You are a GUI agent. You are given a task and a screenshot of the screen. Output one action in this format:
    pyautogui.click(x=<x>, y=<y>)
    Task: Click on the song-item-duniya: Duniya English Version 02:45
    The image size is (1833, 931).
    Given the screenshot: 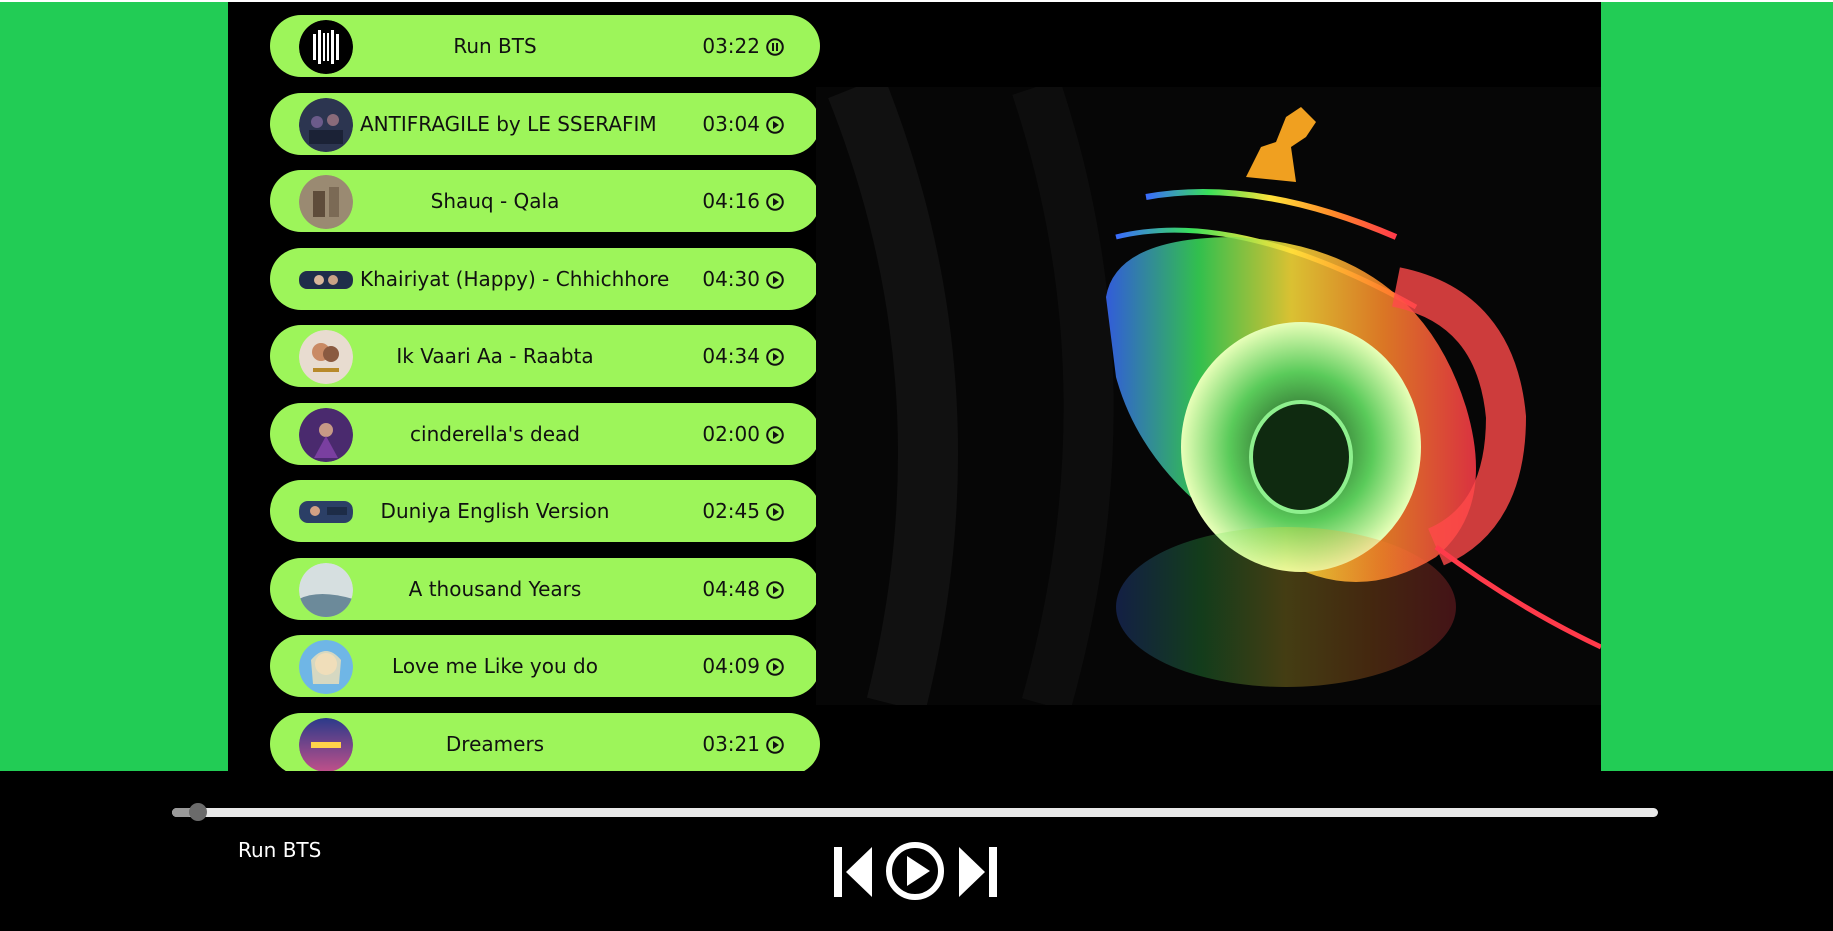 What is the action you would take?
    pyautogui.click(x=545, y=511)
    